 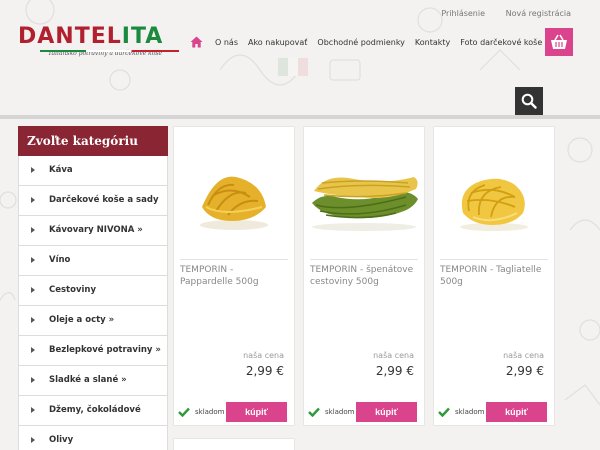 What do you see at coordinates (104, 200) in the screenshot?
I see `sidebar-item-label: Darčekové koše a sady` at bounding box center [104, 200].